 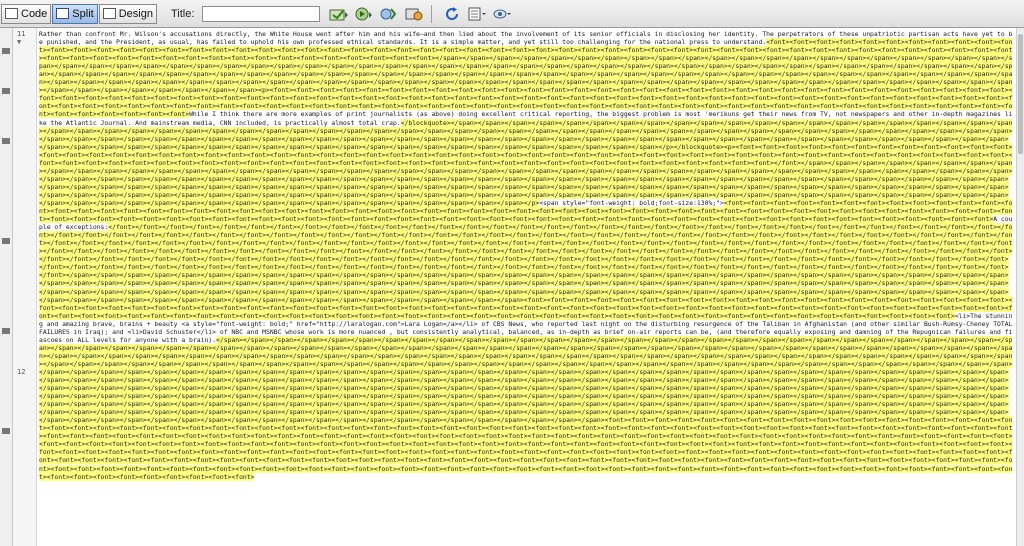 I want to click on line-number: 11, so click(x=21, y=34).